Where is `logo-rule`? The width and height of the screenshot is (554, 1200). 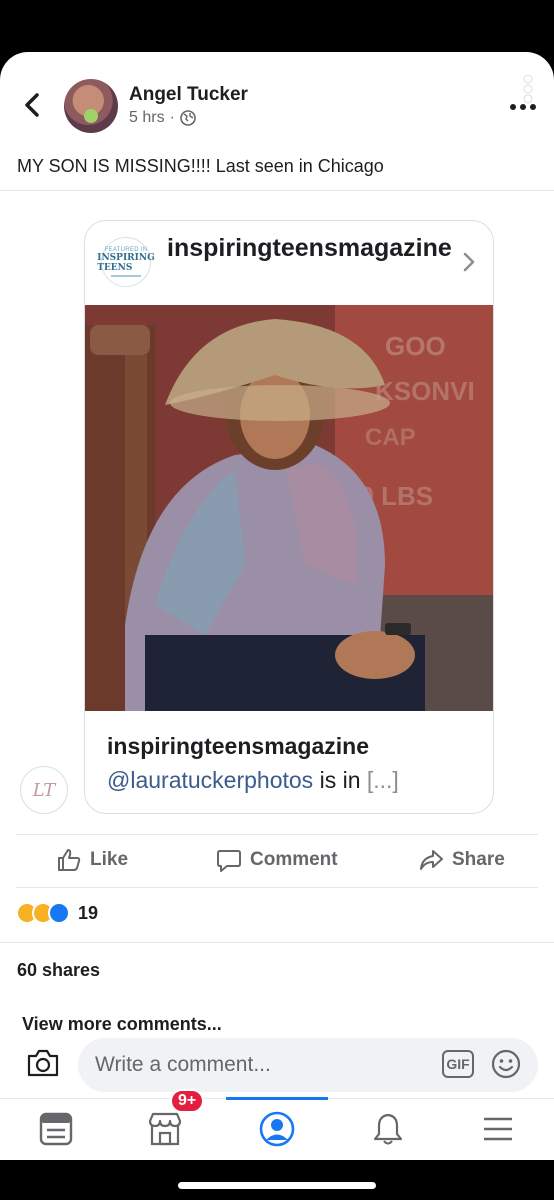 logo-rule is located at coordinates (126, 276).